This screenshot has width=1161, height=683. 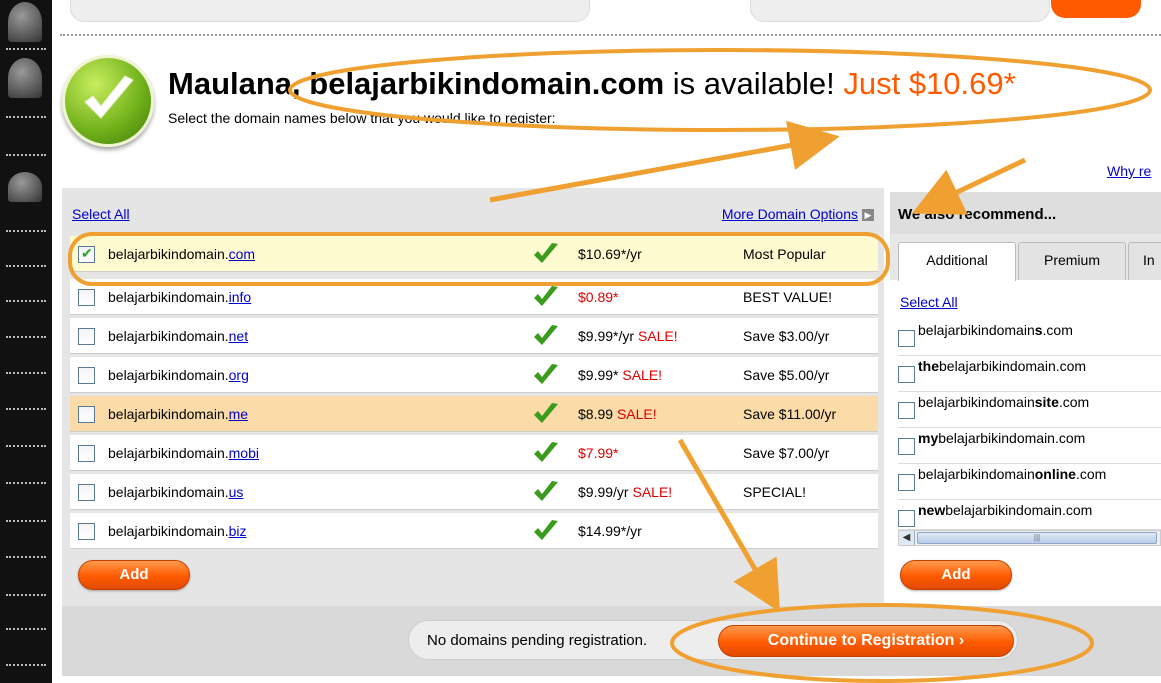 I want to click on domain-name: belajarbikindomain.net, so click(x=178, y=336).